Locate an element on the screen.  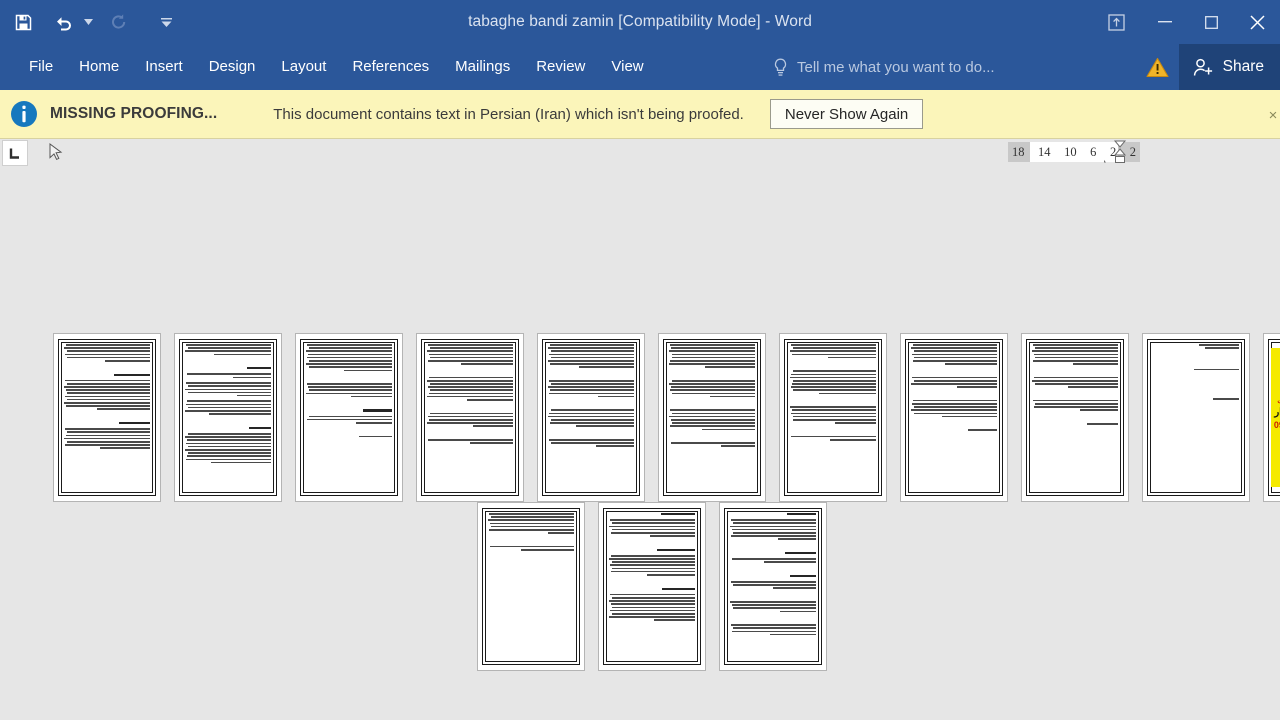
tab-references: References is located at coordinates (390, 67).